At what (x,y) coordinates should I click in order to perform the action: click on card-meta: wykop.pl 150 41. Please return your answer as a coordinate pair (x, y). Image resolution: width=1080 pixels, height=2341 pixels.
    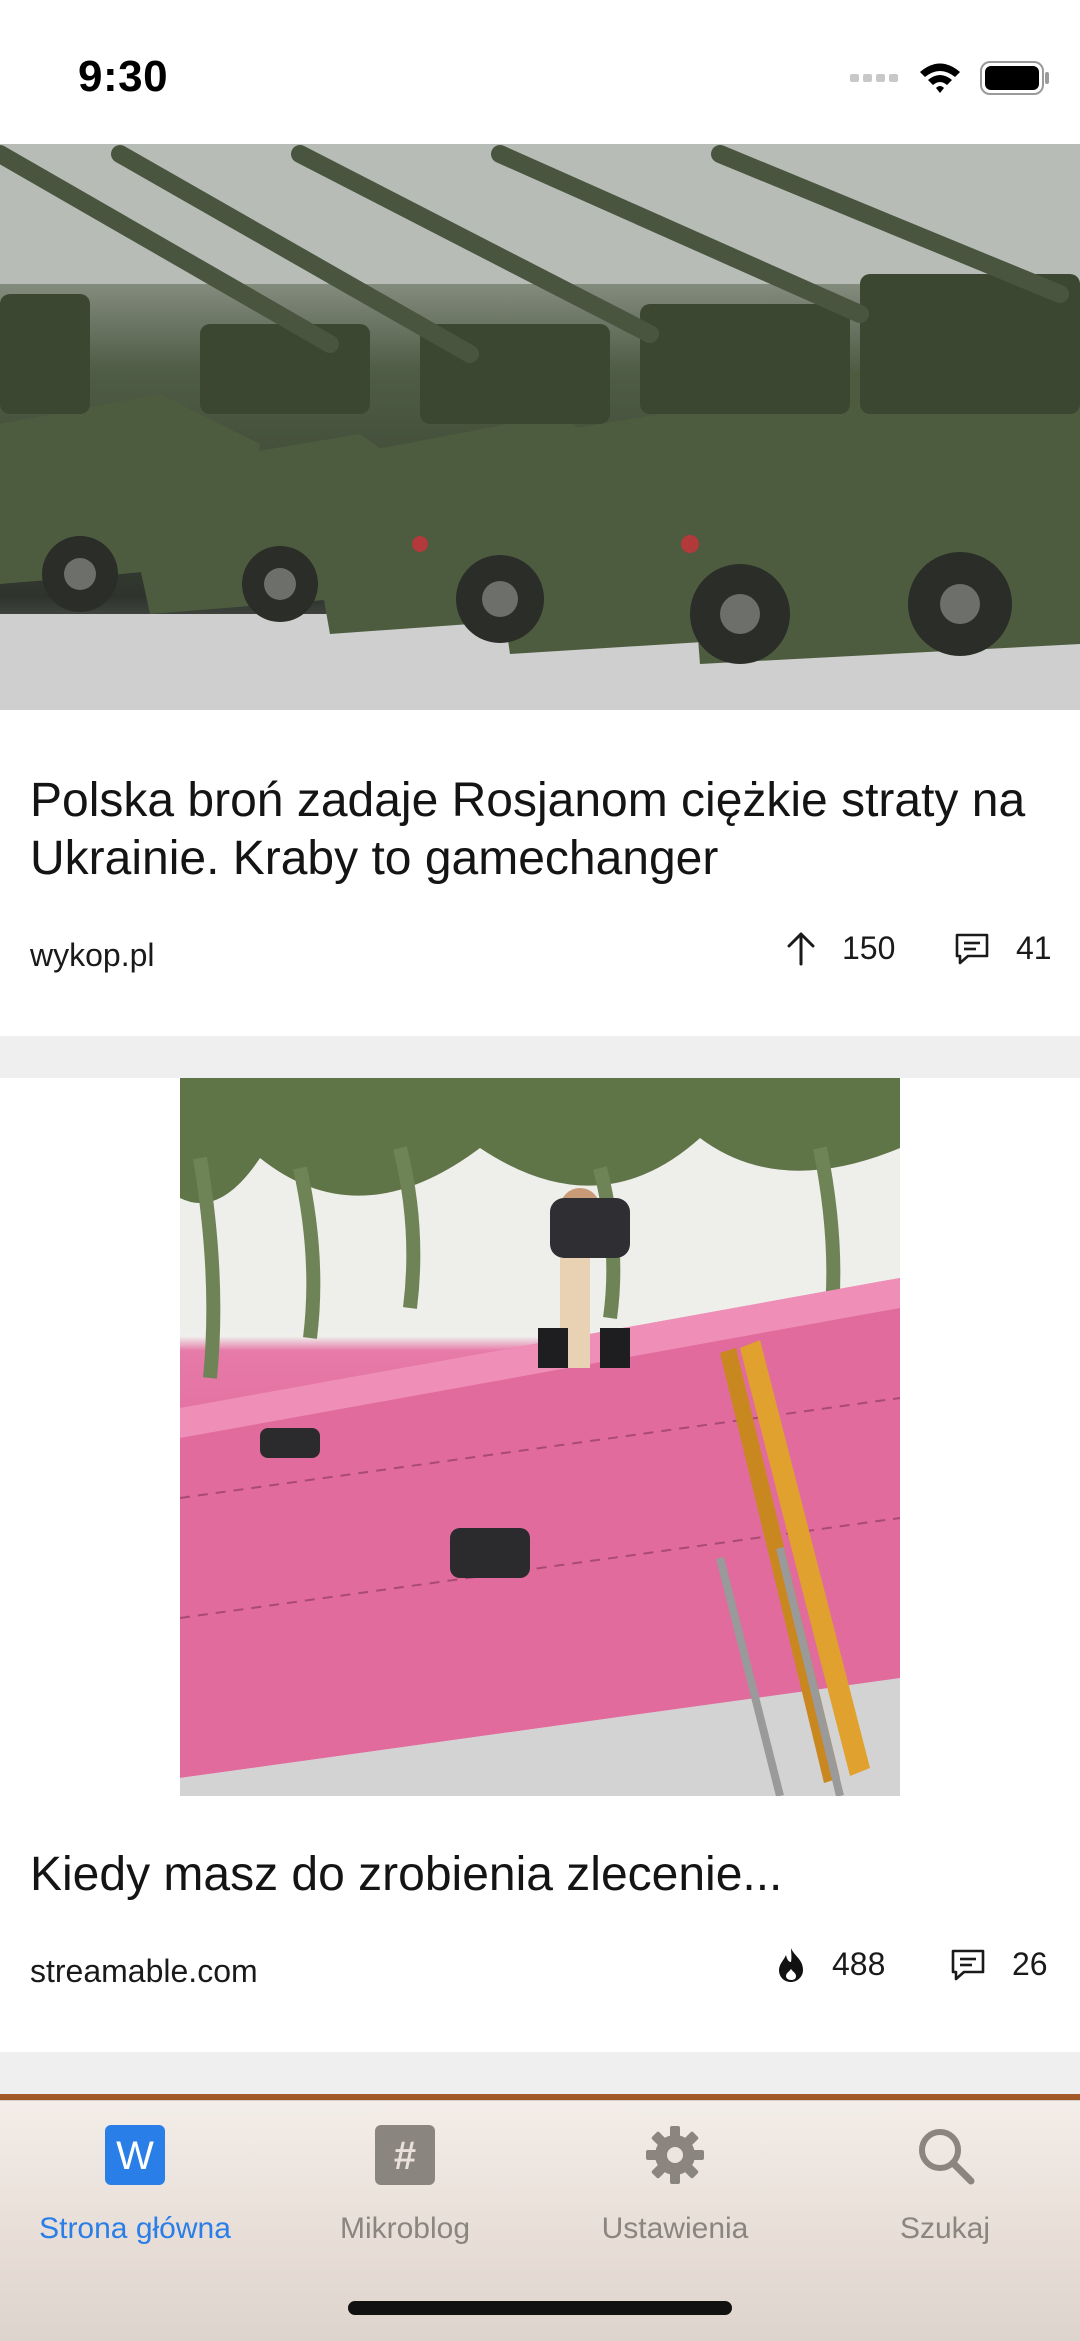
    Looking at the image, I should click on (540, 962).